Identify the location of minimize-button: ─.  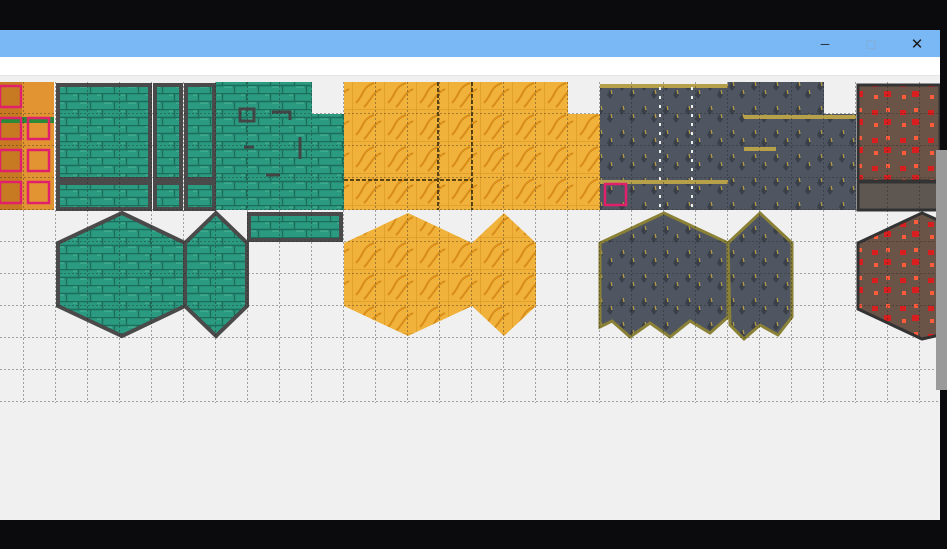
(825, 43).